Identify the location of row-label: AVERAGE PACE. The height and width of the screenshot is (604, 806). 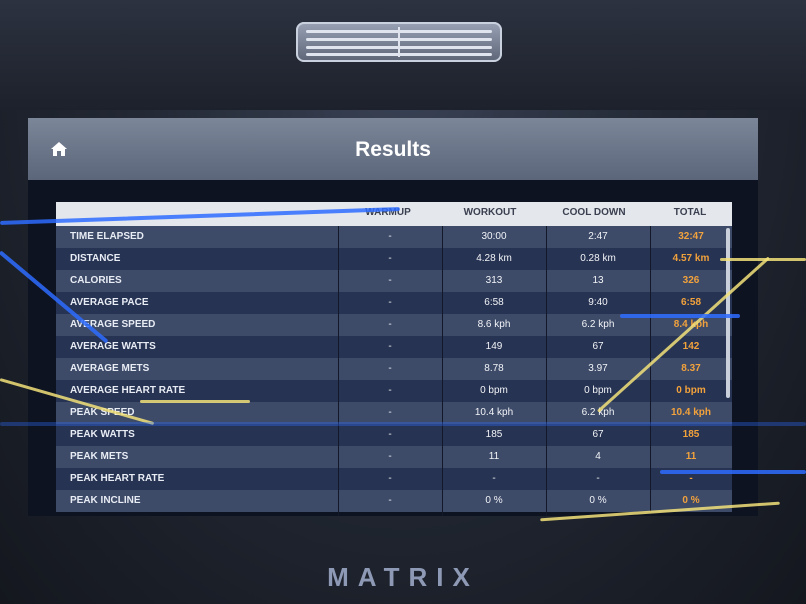
(109, 302).